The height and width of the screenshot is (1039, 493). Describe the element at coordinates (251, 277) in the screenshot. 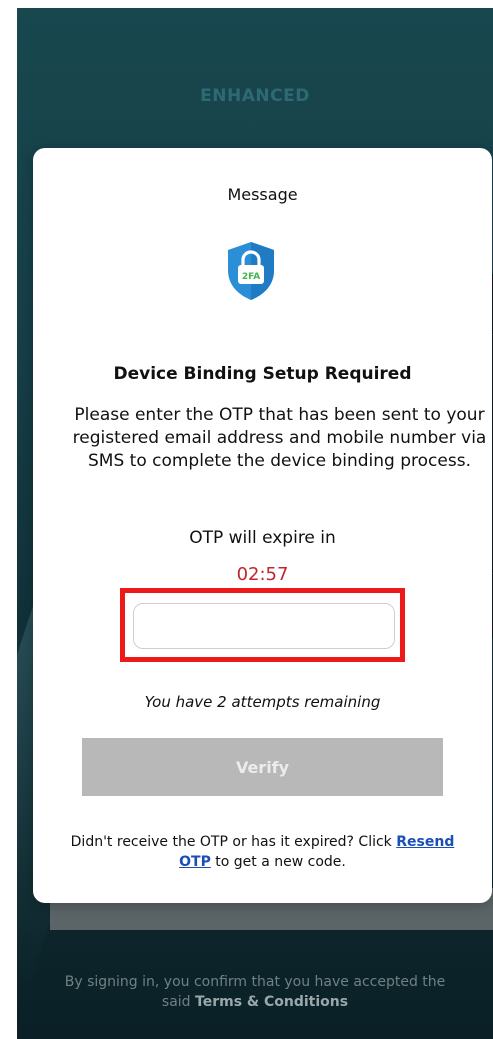

I see `2fa-badge-text: 2FA` at that location.